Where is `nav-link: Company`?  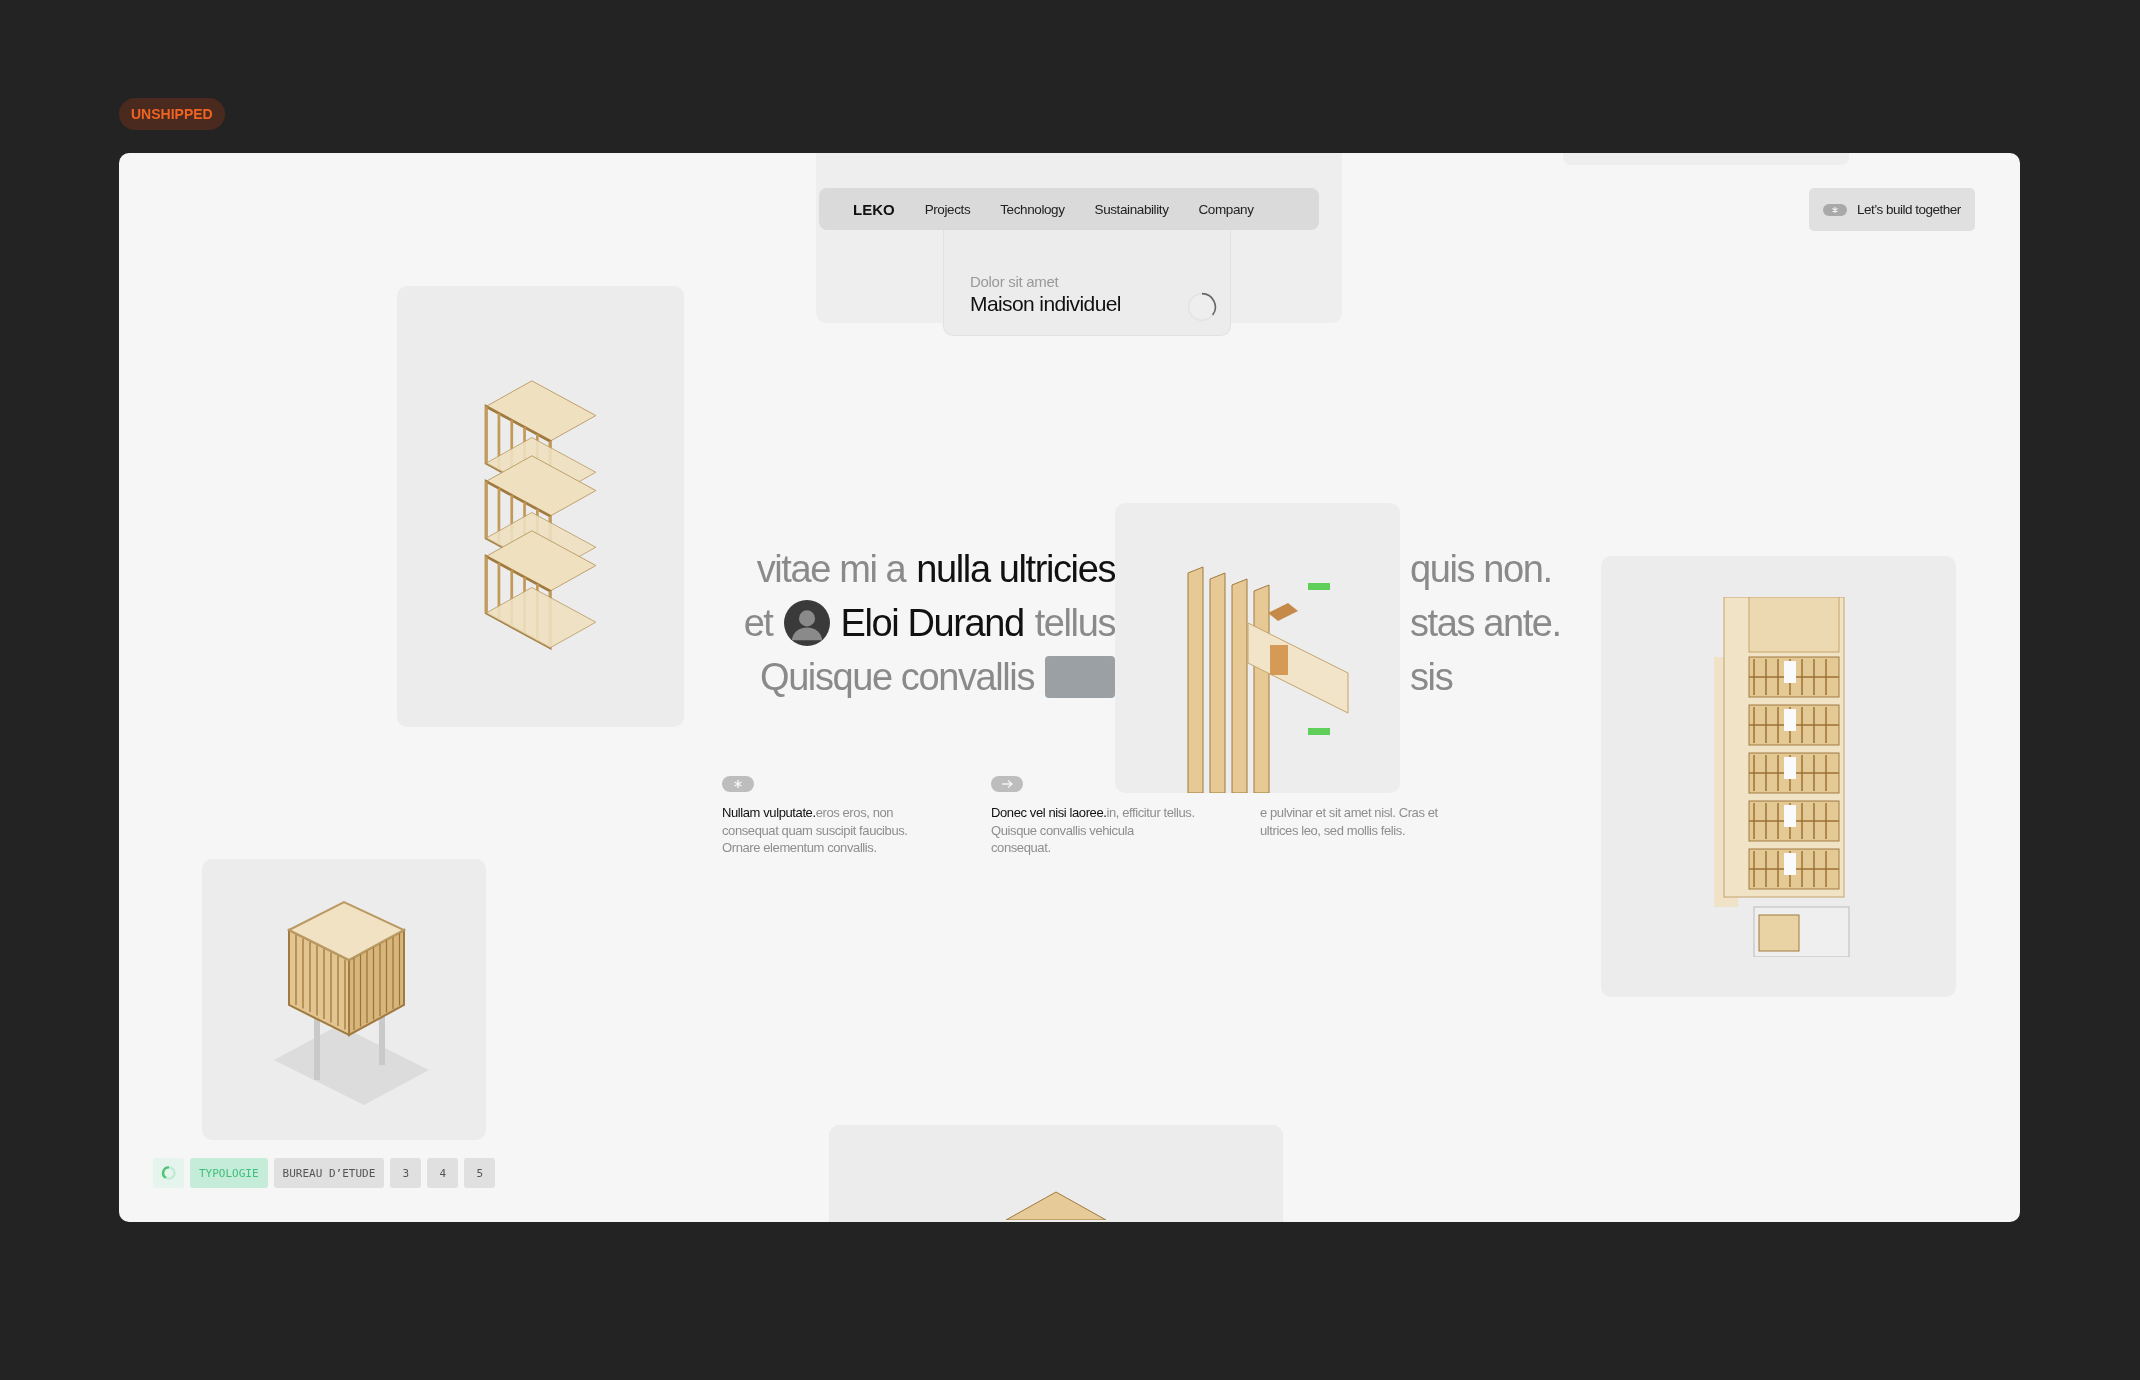
nav-link: Company is located at coordinates (1226, 209).